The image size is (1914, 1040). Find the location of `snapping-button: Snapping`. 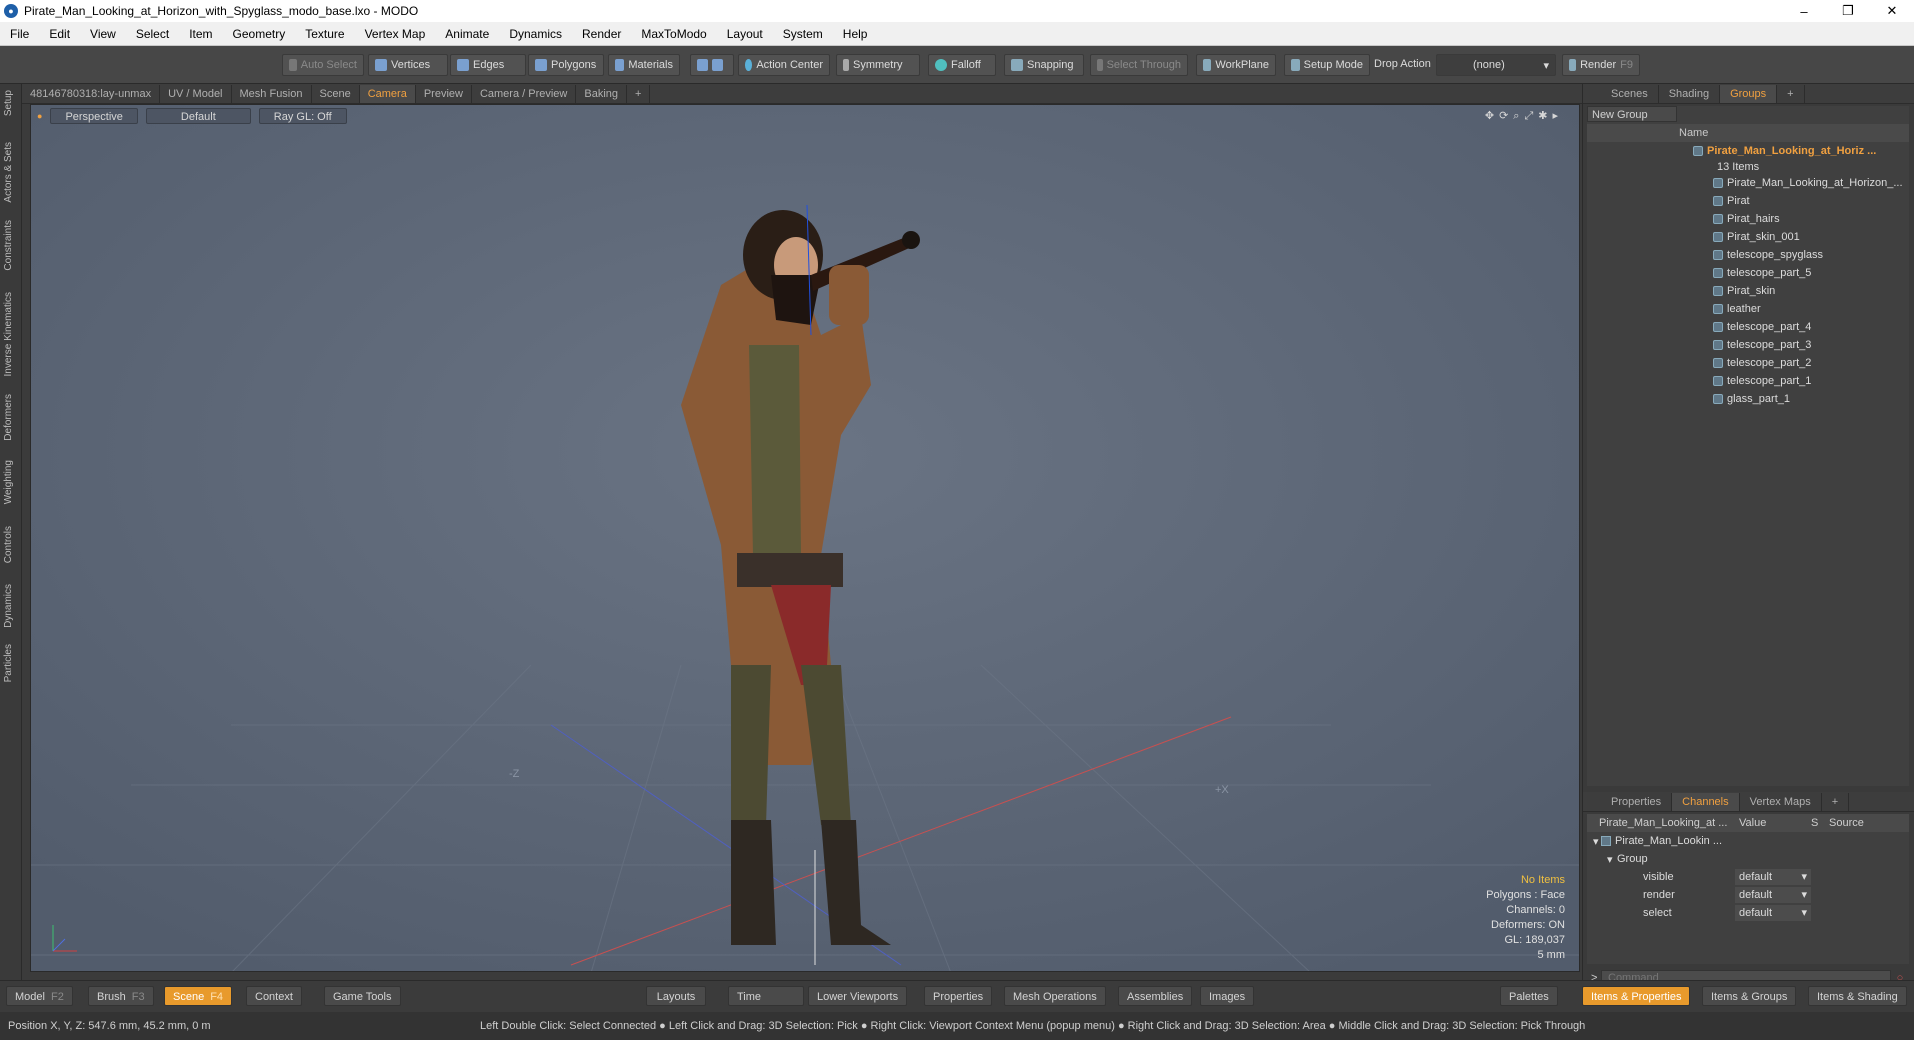

snapping-button: Snapping is located at coordinates (1044, 65).